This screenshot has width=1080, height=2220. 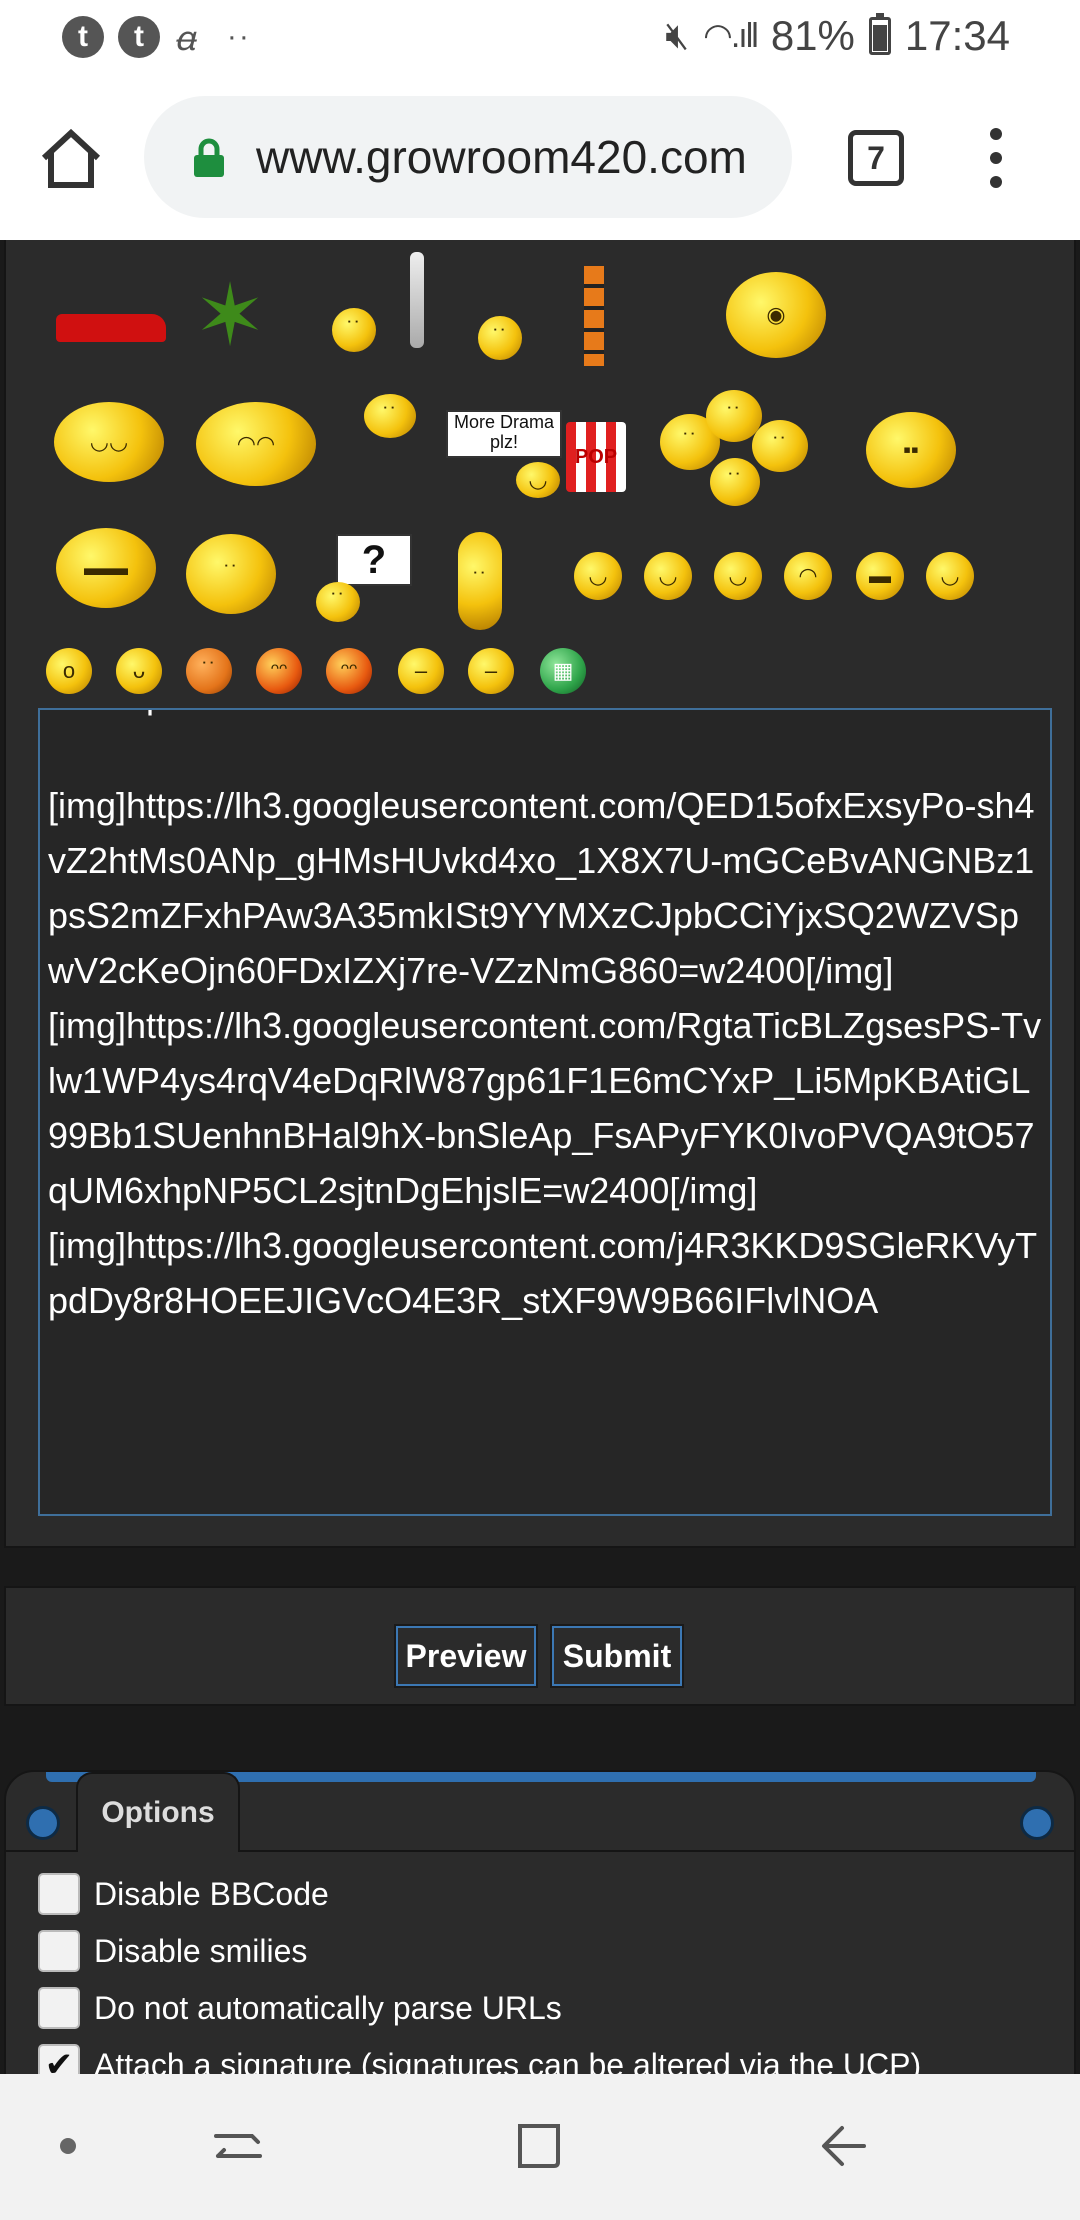 I want to click on smiley-green: ▦, so click(x=563, y=671).